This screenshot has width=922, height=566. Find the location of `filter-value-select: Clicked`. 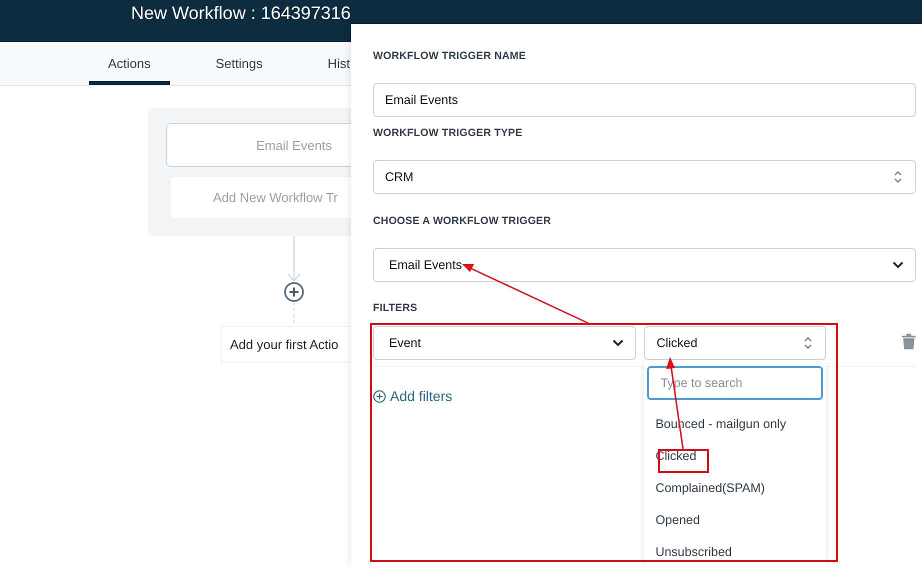

filter-value-select: Clicked is located at coordinates (735, 343).